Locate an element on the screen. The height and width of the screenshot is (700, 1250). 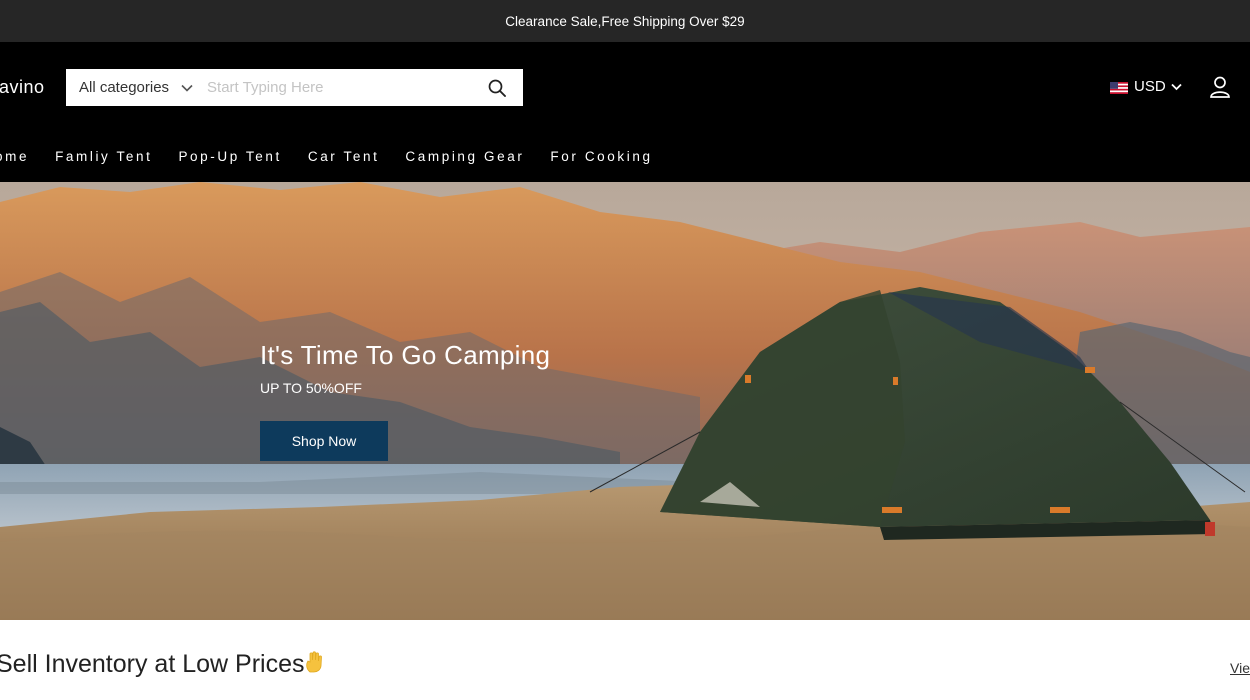
search-bar: All categories is located at coordinates (294, 87).